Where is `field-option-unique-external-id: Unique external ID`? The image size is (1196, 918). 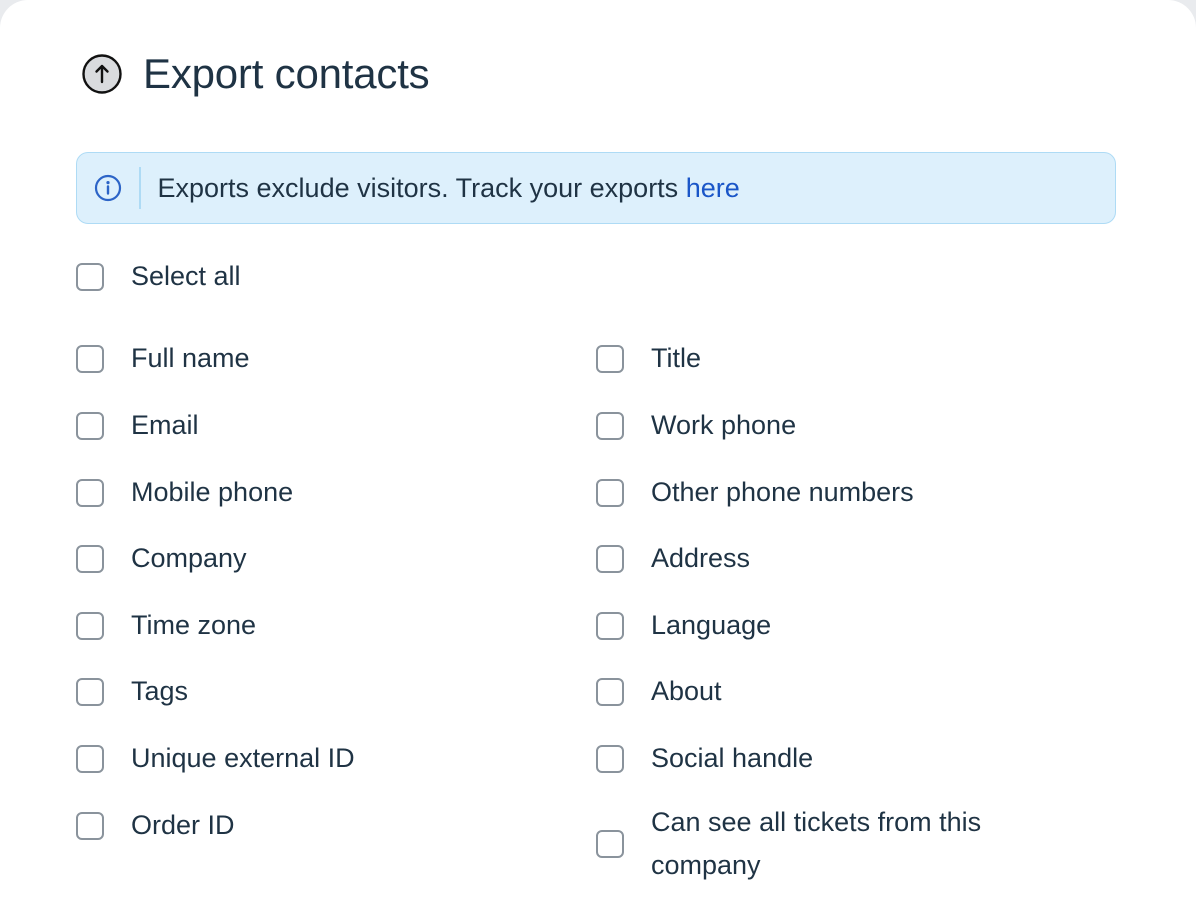
field-option-unique-external-id: Unique external ID is located at coordinates (215, 758).